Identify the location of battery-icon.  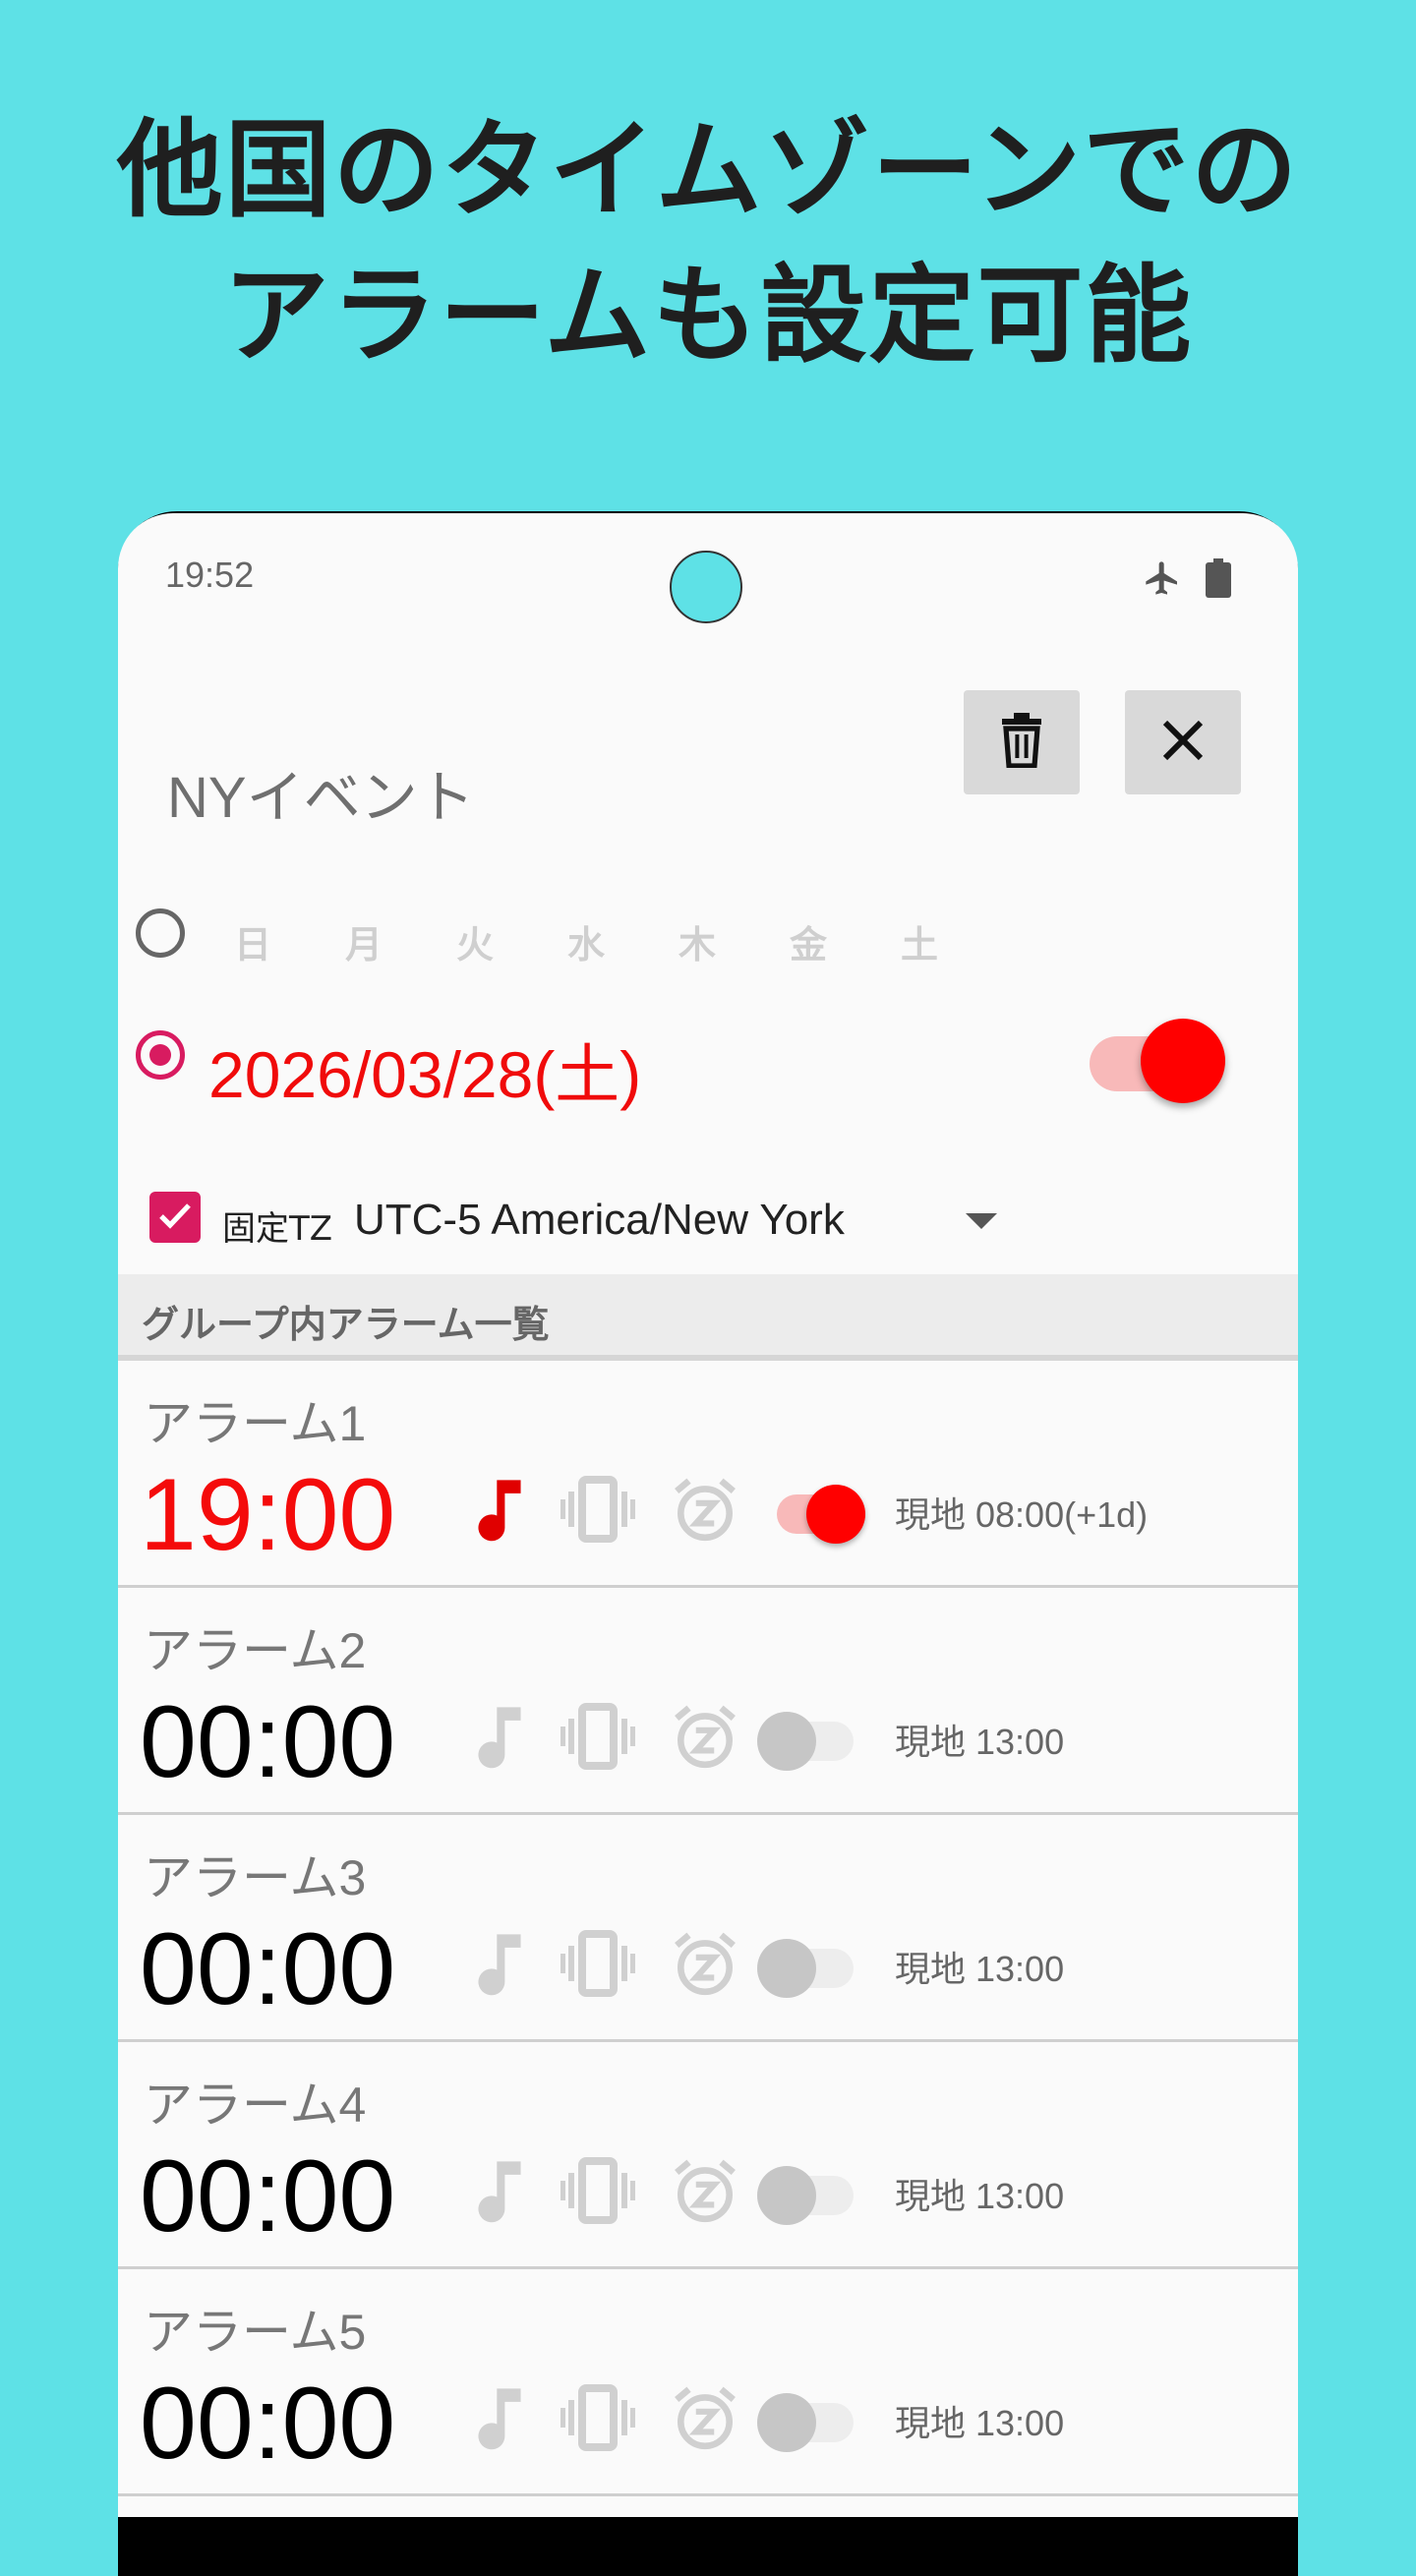
(1218, 578).